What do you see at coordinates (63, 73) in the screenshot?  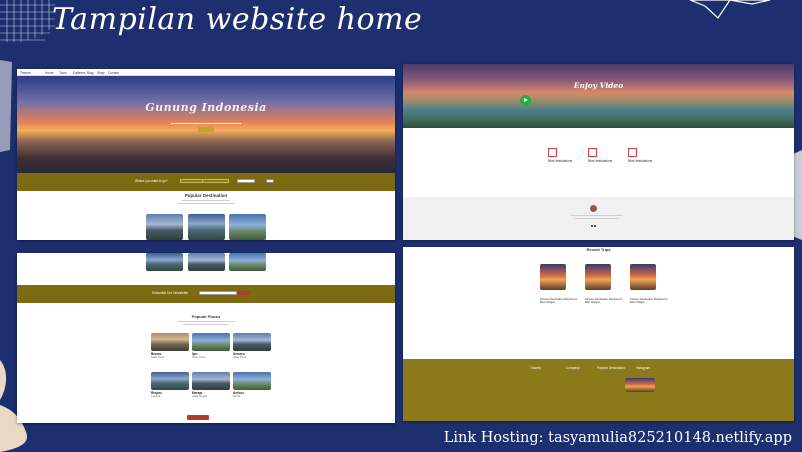 I see `nav-link: Tours` at bounding box center [63, 73].